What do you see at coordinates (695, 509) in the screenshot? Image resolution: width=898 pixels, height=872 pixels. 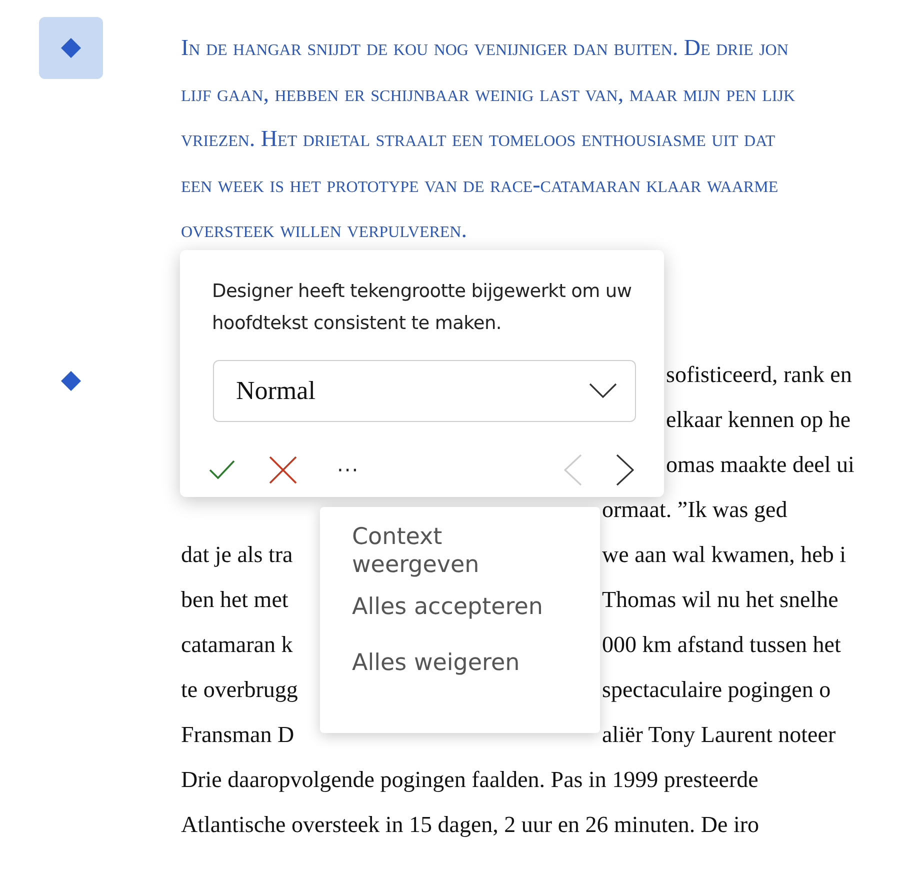 I see `body-text: ormaat. ”Ik was ged` at bounding box center [695, 509].